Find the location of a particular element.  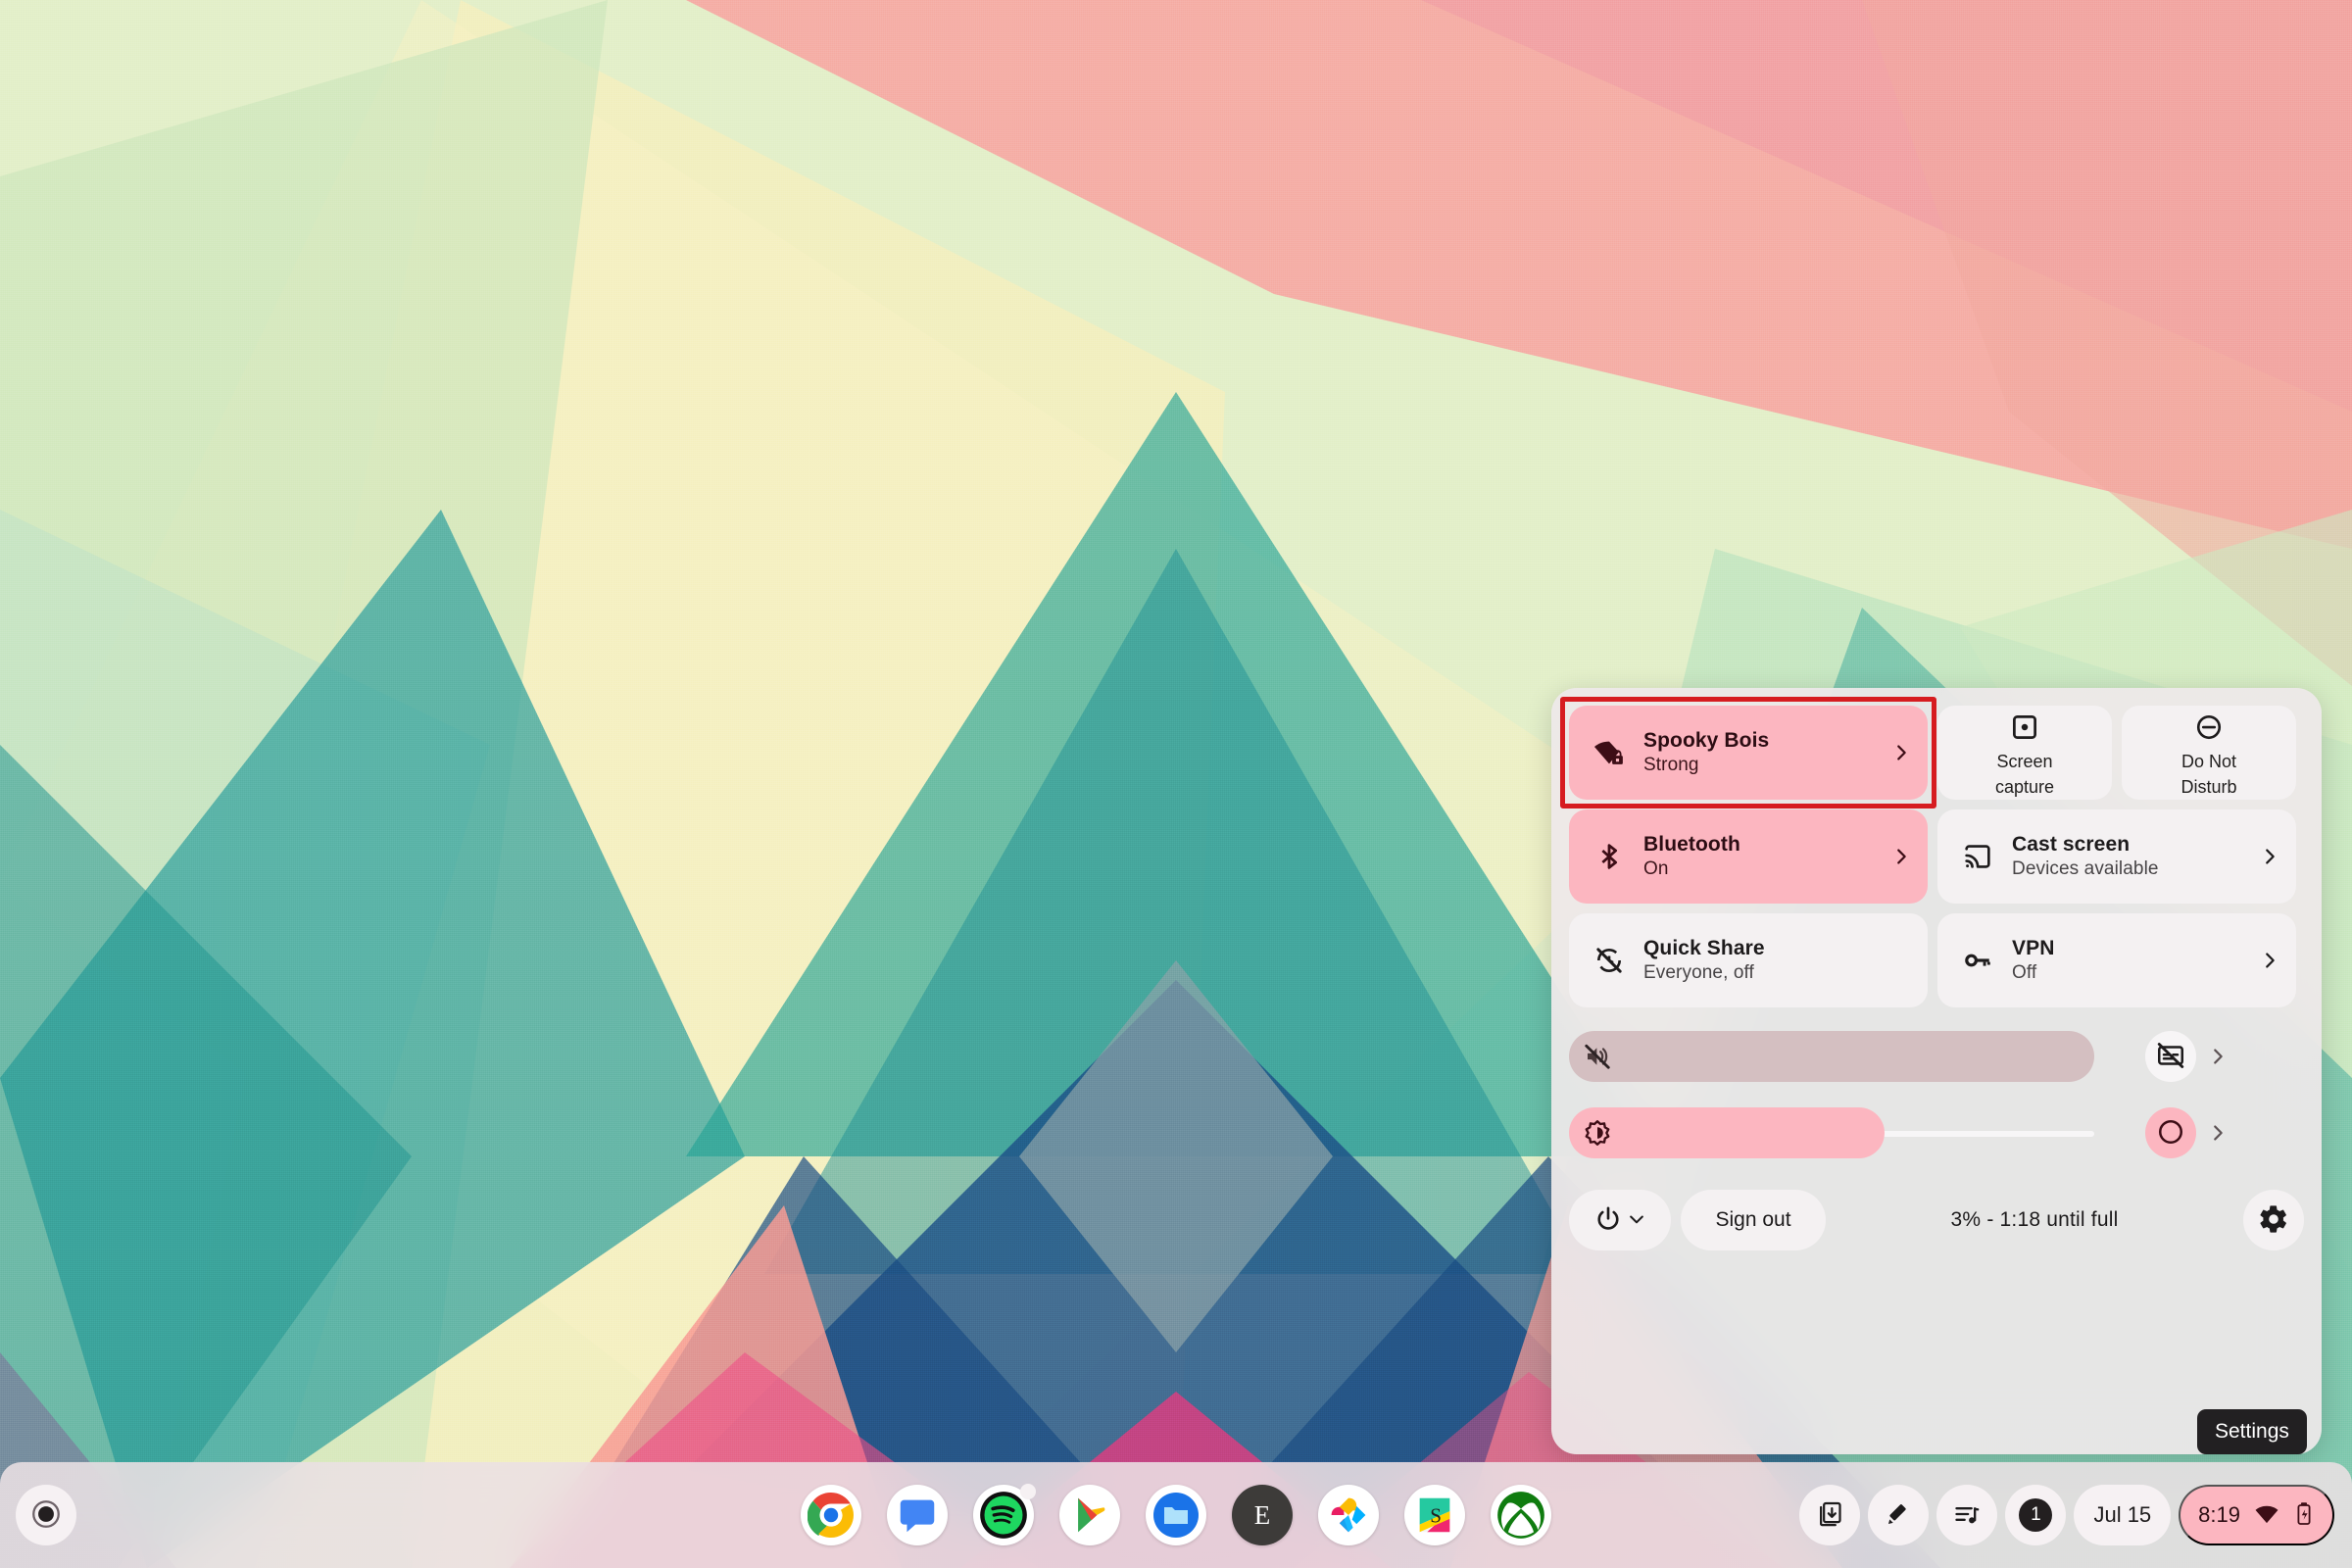

spotify-badge is located at coordinates (1028, 1491).